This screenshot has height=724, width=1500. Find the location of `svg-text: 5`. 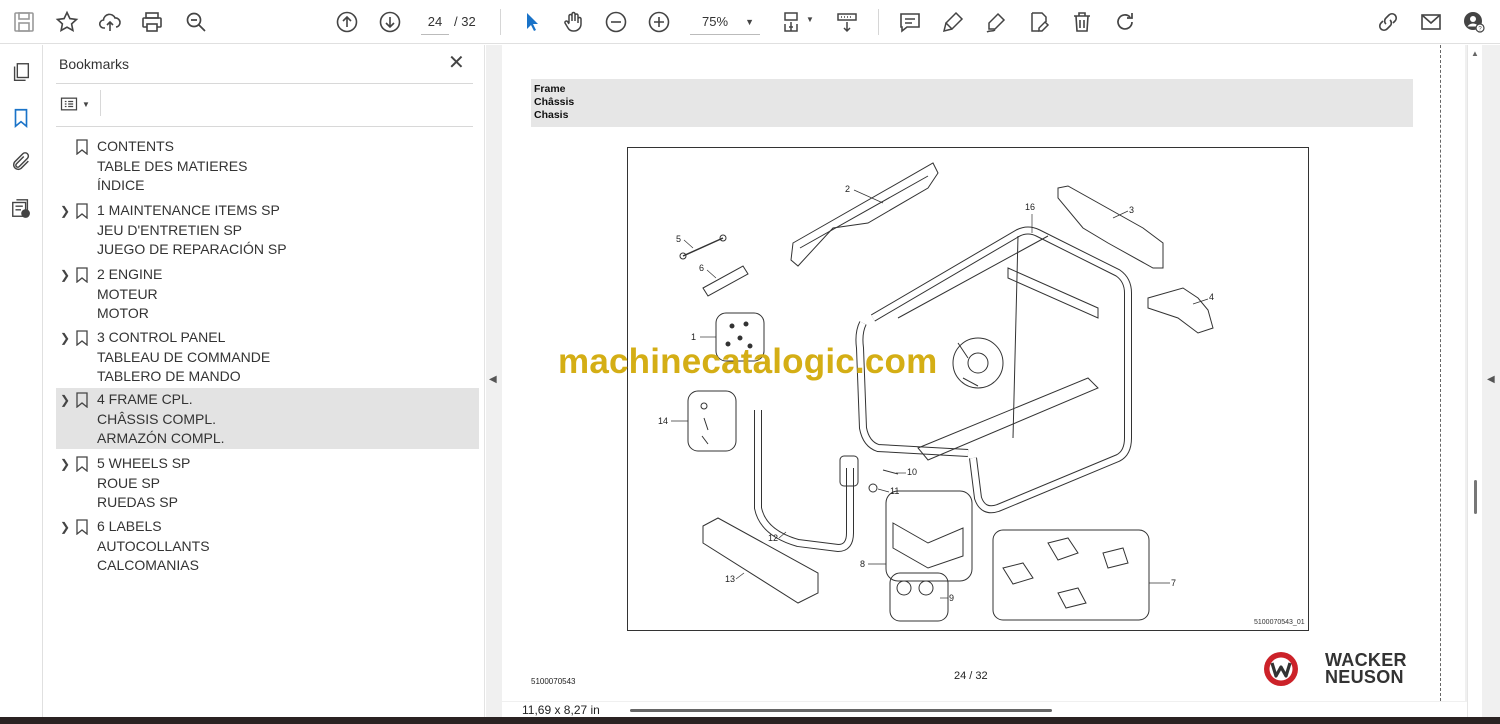

svg-text: 5 is located at coordinates (678, 239).